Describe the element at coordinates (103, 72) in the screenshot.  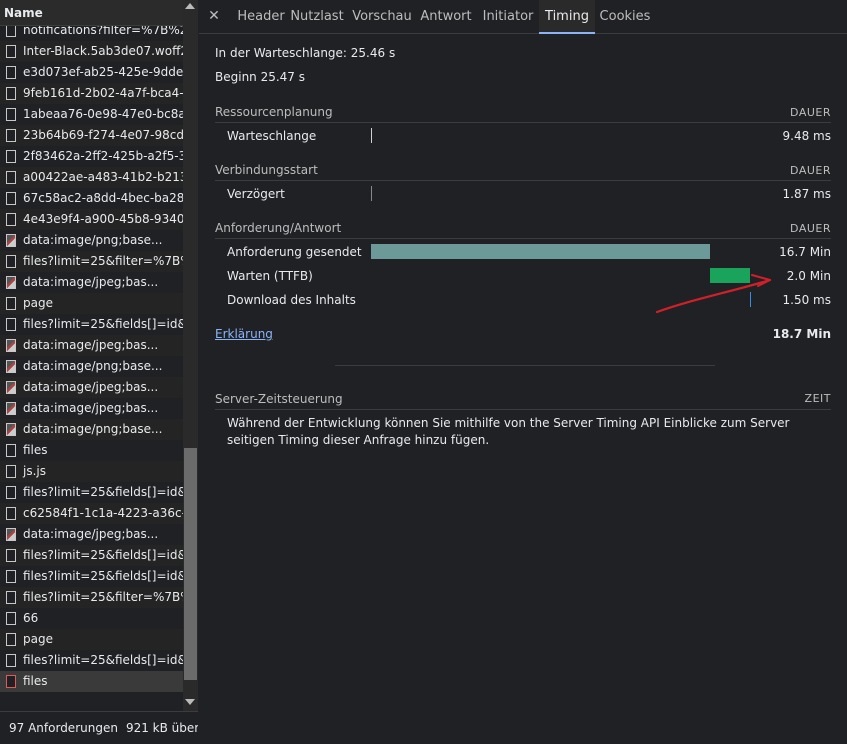
I see `request-name: e3d073ef-ab25-425e-9dde-40` at that location.